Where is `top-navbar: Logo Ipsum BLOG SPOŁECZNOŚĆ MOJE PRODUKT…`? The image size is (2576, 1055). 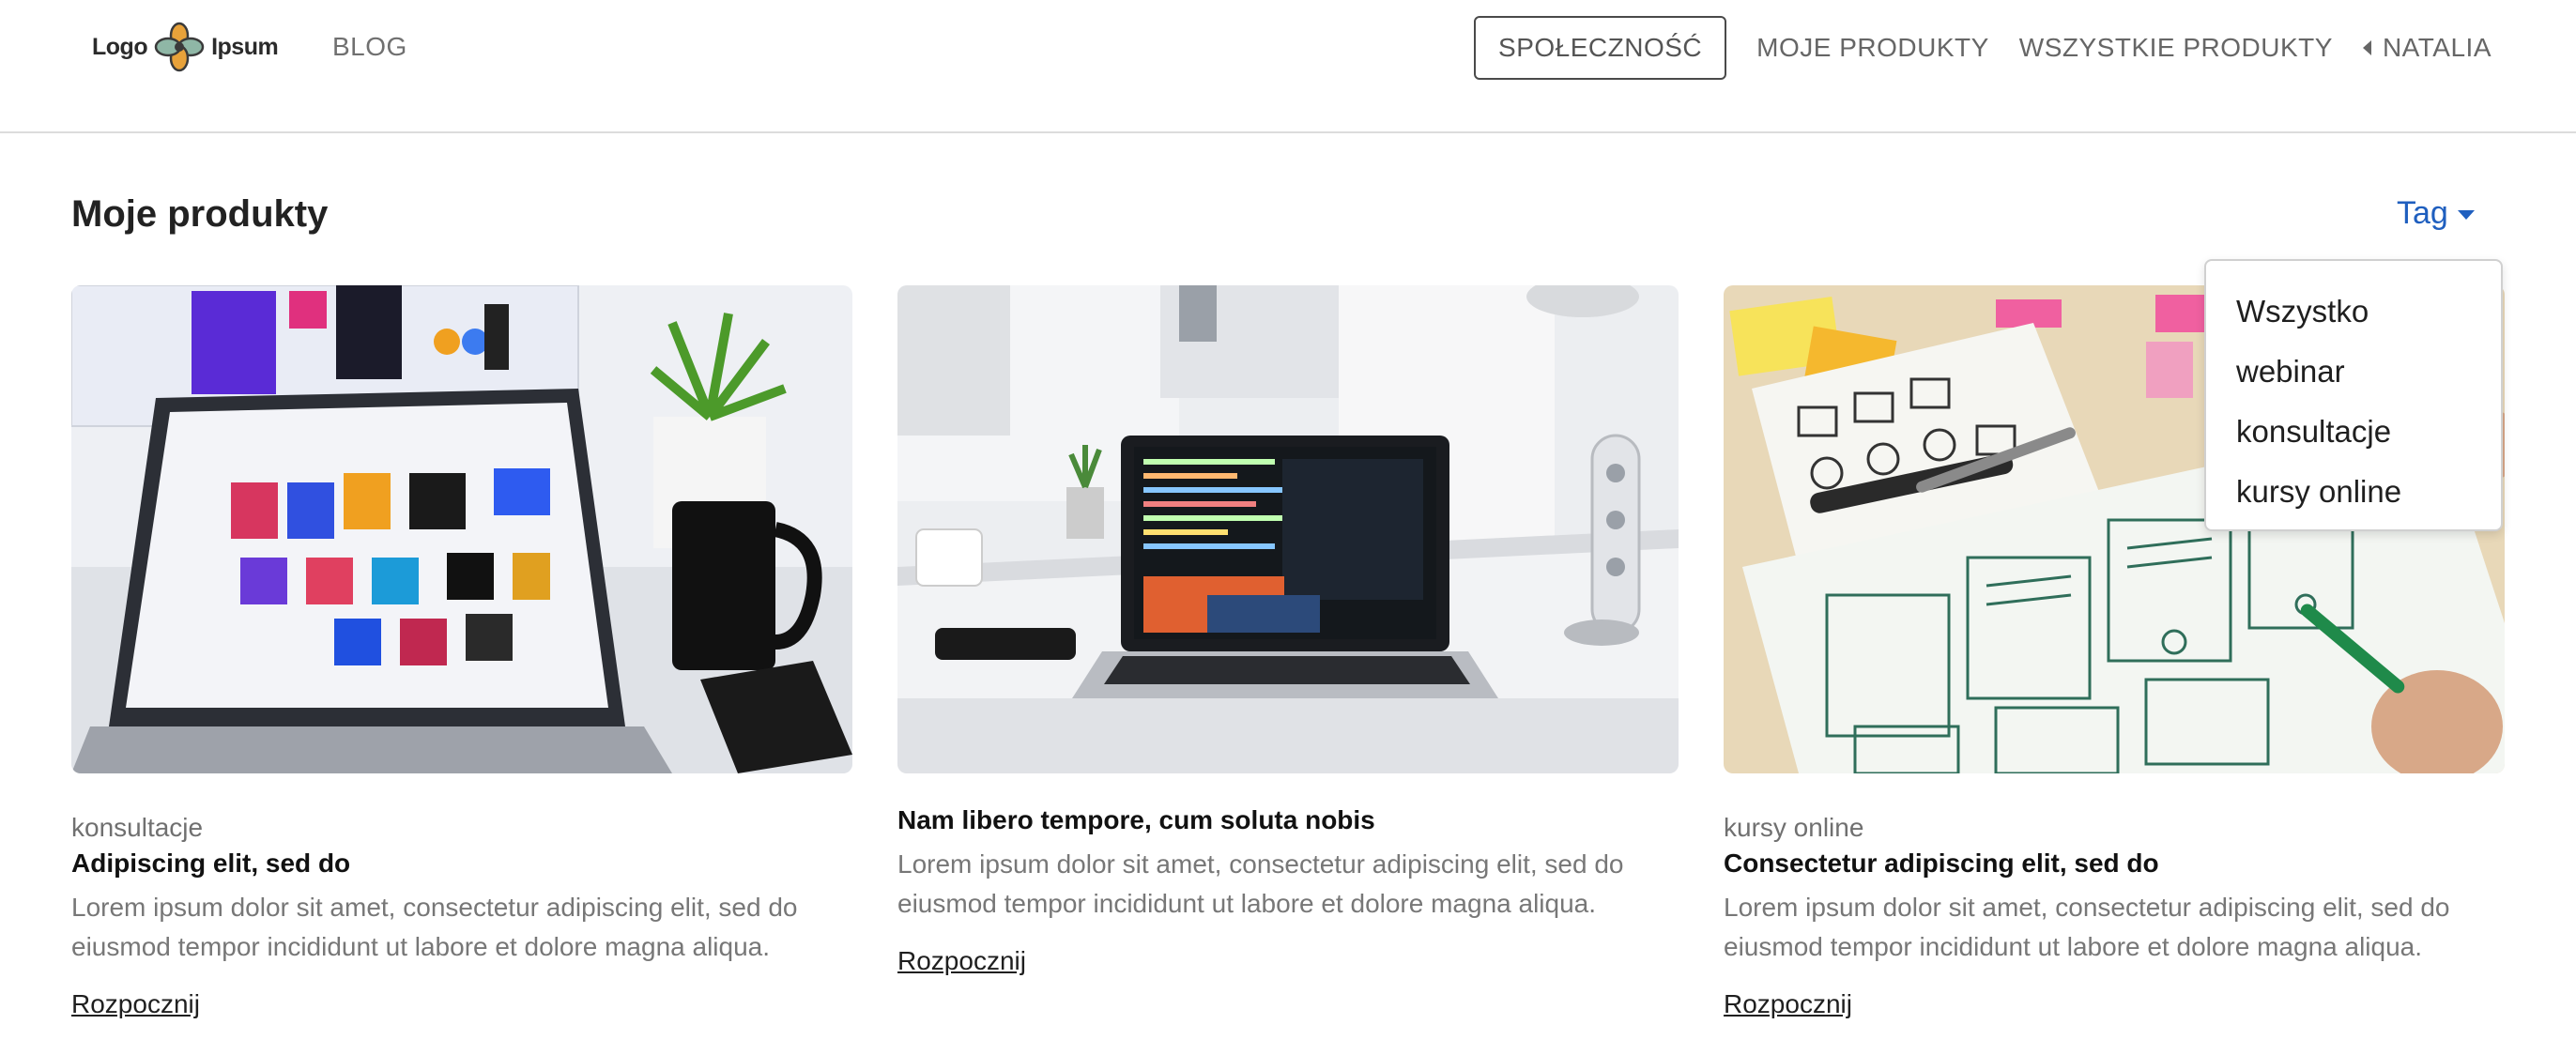
top-navbar: Logo Ipsum BLOG SPOŁECZNOŚĆ MOJE PRODUKT… is located at coordinates (1288, 66).